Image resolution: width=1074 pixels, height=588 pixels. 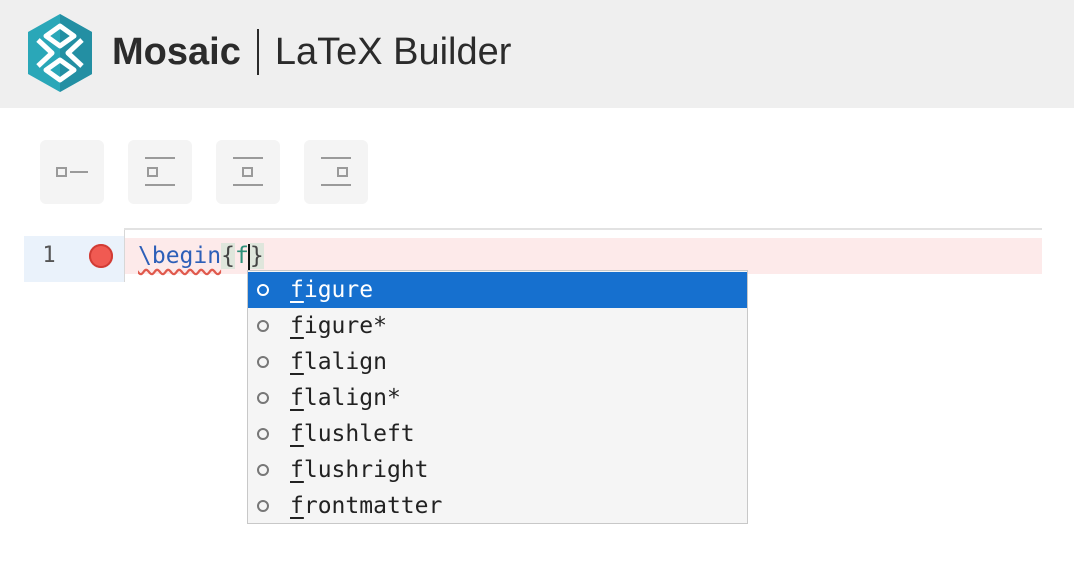 What do you see at coordinates (497, 470) in the screenshot?
I see `suggestion-item: f lushright` at bounding box center [497, 470].